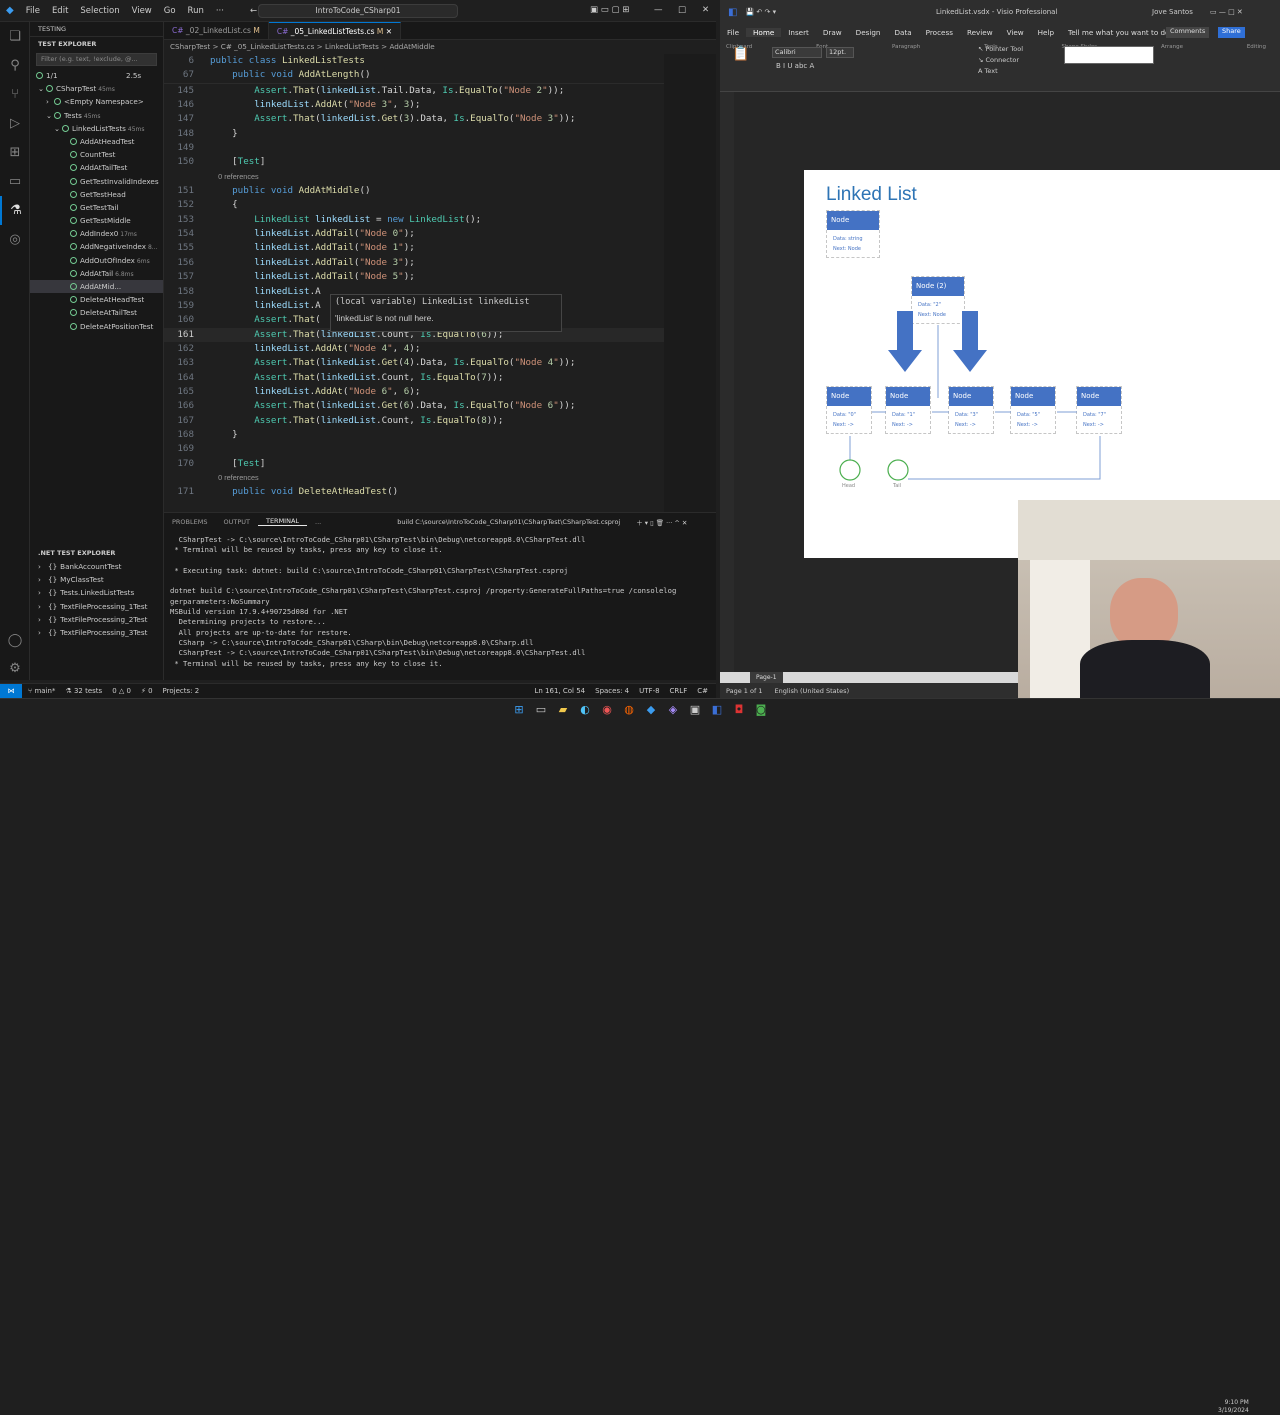 This screenshot has width=1280, height=1415. What do you see at coordinates (96, 181) in the screenshot?
I see `test-tree-item: GetTestInvalidIndexes` at bounding box center [96, 181].